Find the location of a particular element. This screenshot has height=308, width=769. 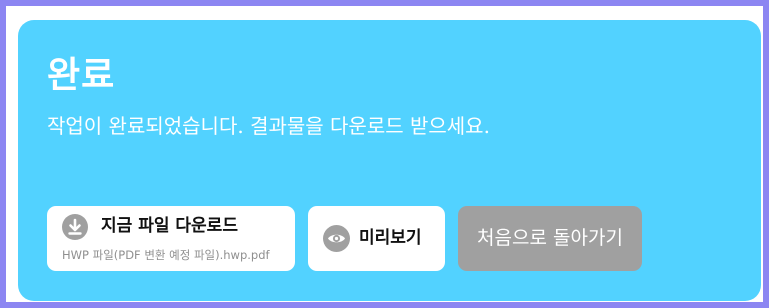

download-button-label: 지금 파일 다운로드 is located at coordinates (169, 226).